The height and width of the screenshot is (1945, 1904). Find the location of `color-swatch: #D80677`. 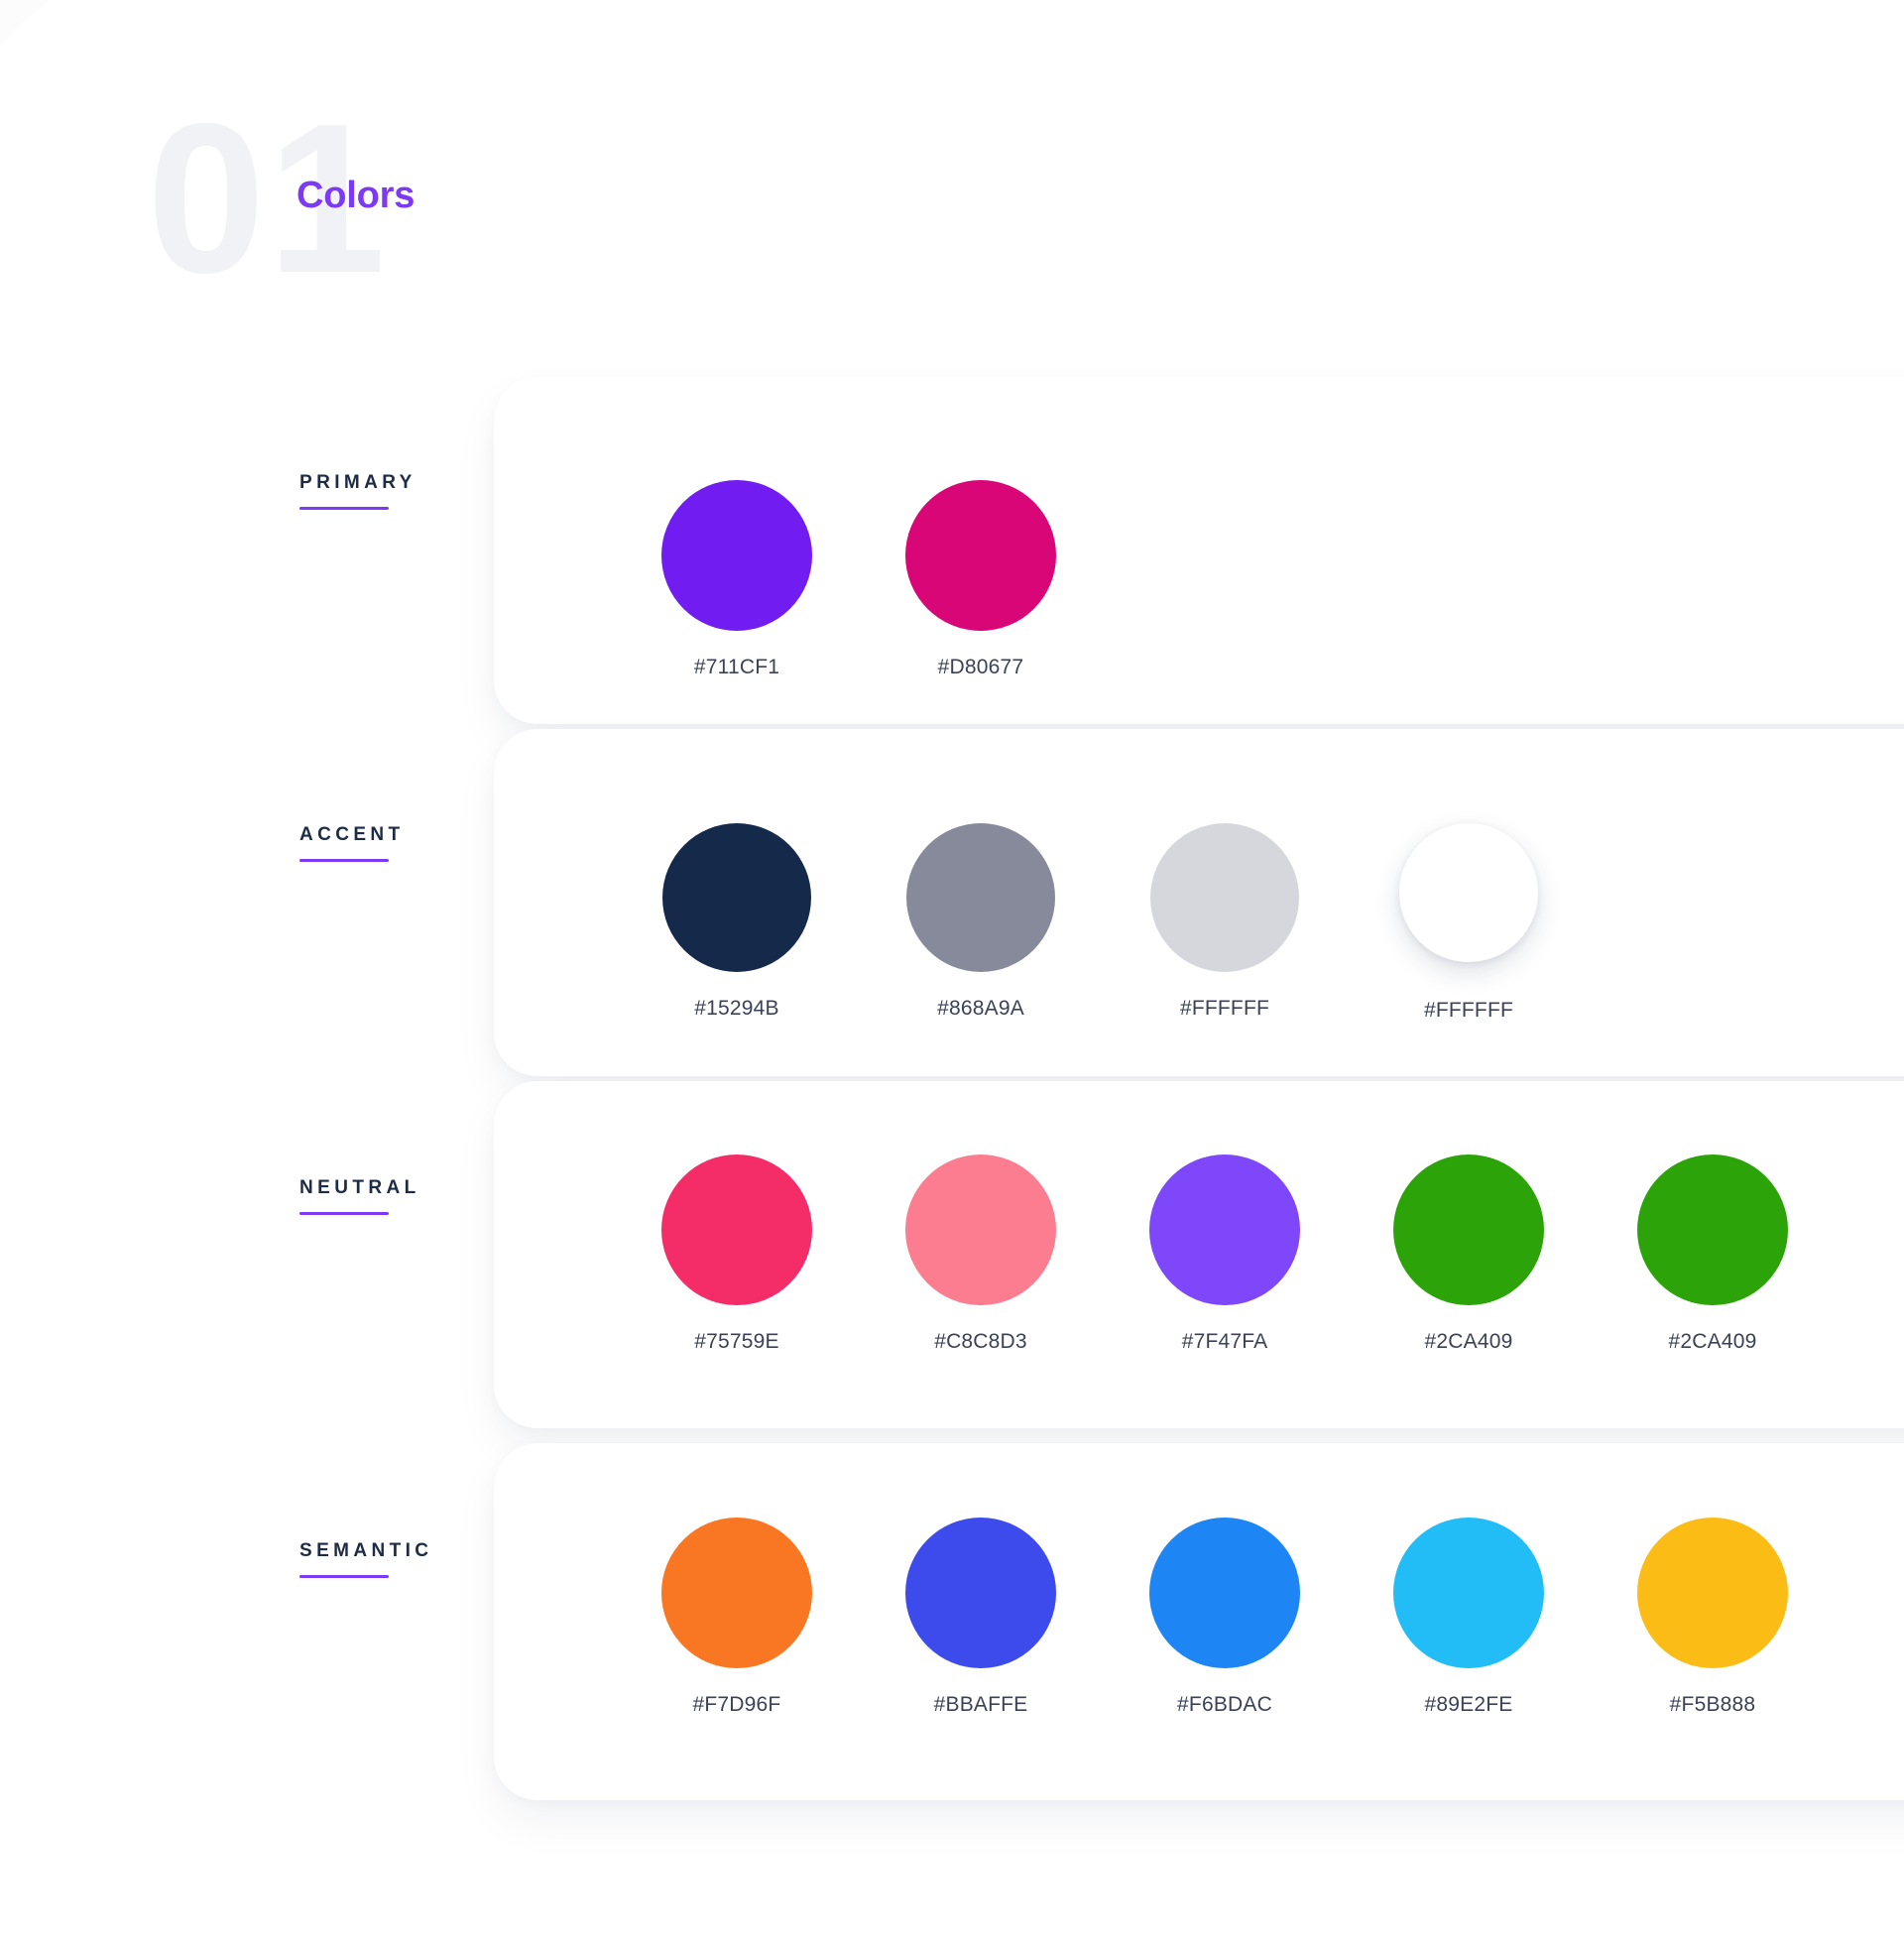

color-swatch: #D80677 is located at coordinates (981, 578).